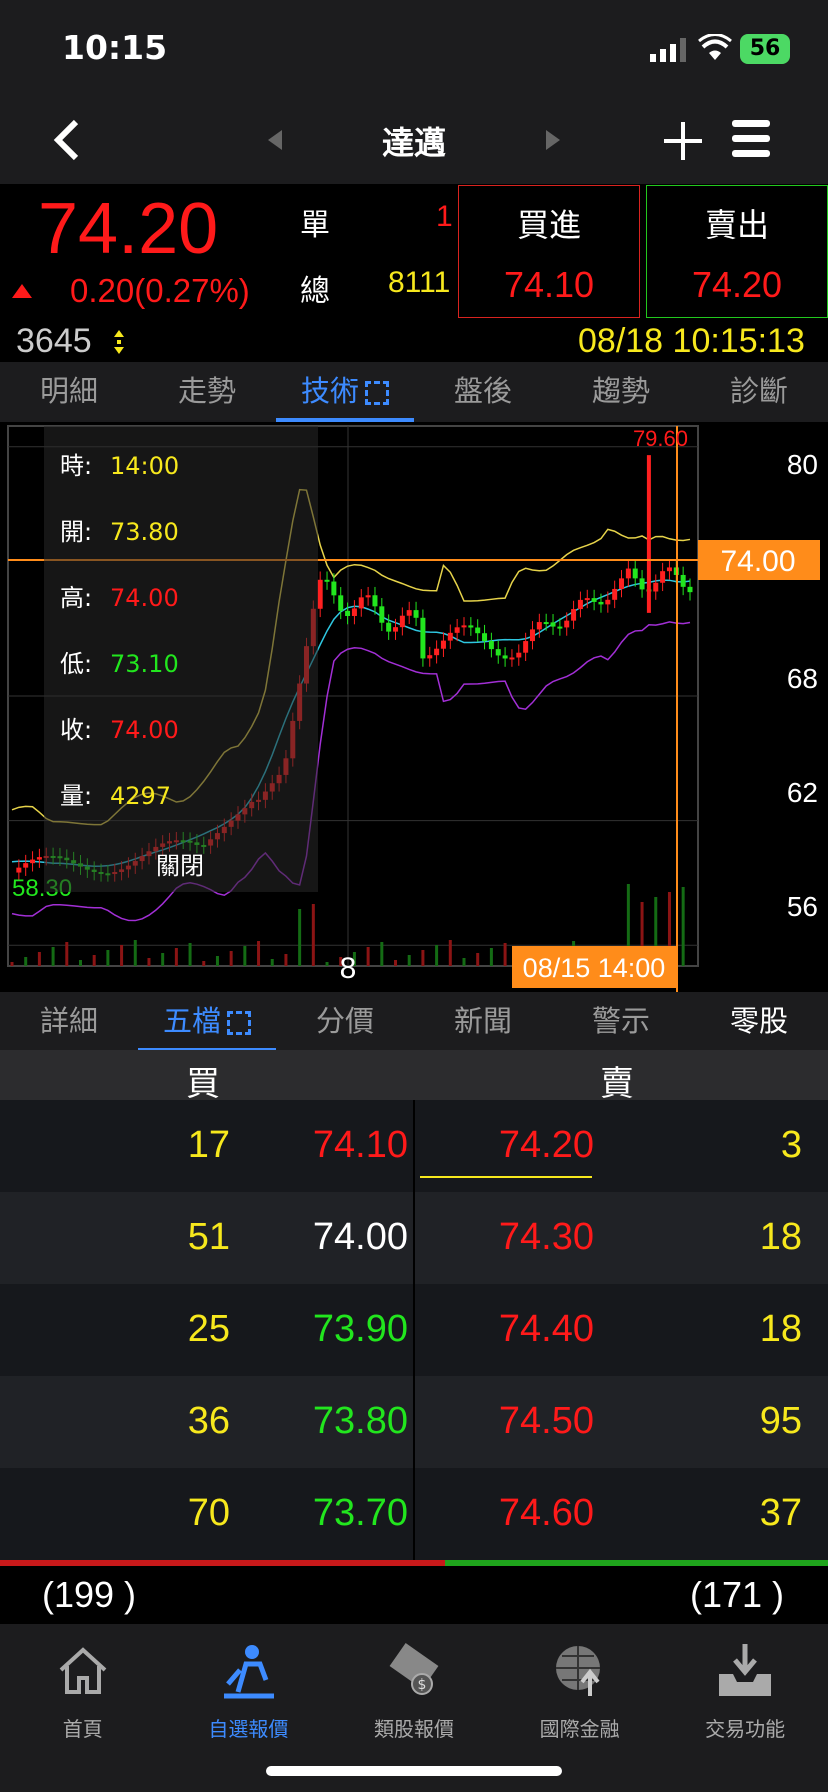 The image size is (828, 1792). What do you see at coordinates (208, 1145) in the screenshot?
I see `bid-qty: 17` at bounding box center [208, 1145].